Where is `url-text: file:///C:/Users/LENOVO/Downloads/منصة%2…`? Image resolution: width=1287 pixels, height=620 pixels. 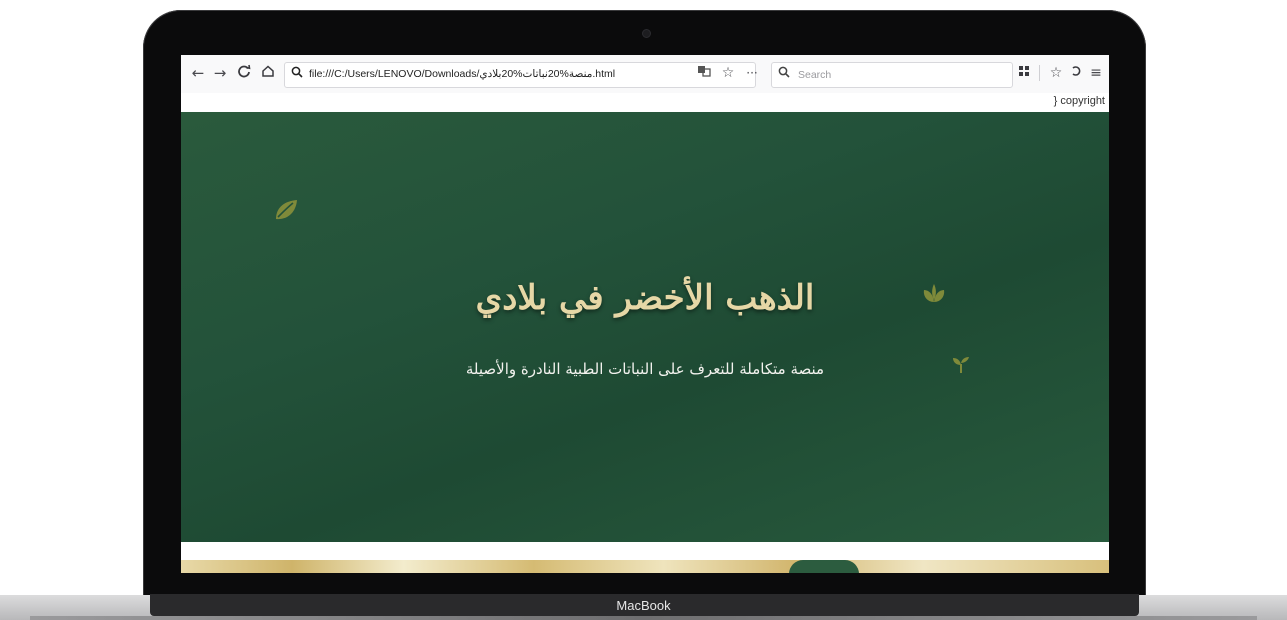
url-text: file:///C:/Users/LENOVO/Downloads/منصة%2… is located at coordinates (462, 74).